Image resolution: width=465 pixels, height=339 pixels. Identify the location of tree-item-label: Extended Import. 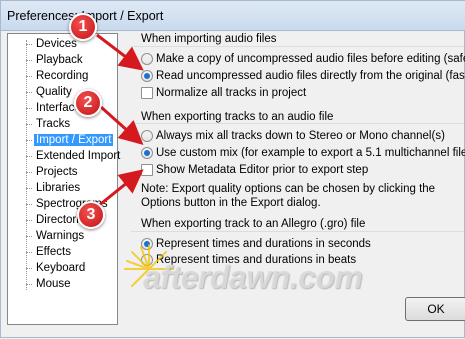
(78, 156).